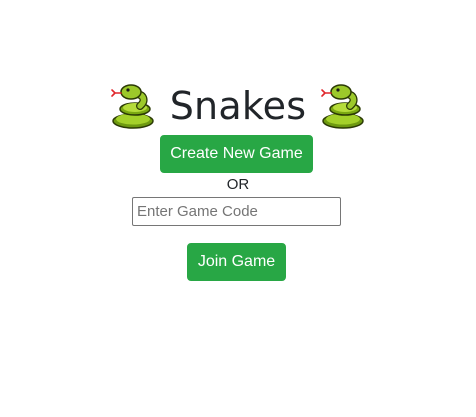  I want to click on join-game-button: Join Game, so click(236, 262).